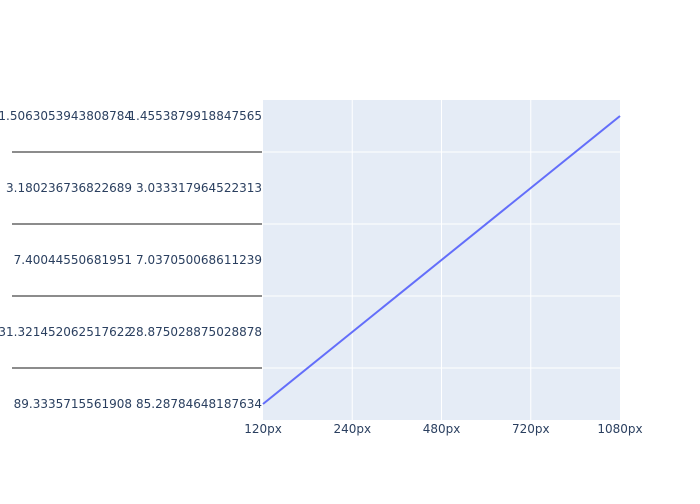 This screenshot has width=700, height=504. I want to click on y-tick-label-left: 3.180236736822689, so click(69, 188).